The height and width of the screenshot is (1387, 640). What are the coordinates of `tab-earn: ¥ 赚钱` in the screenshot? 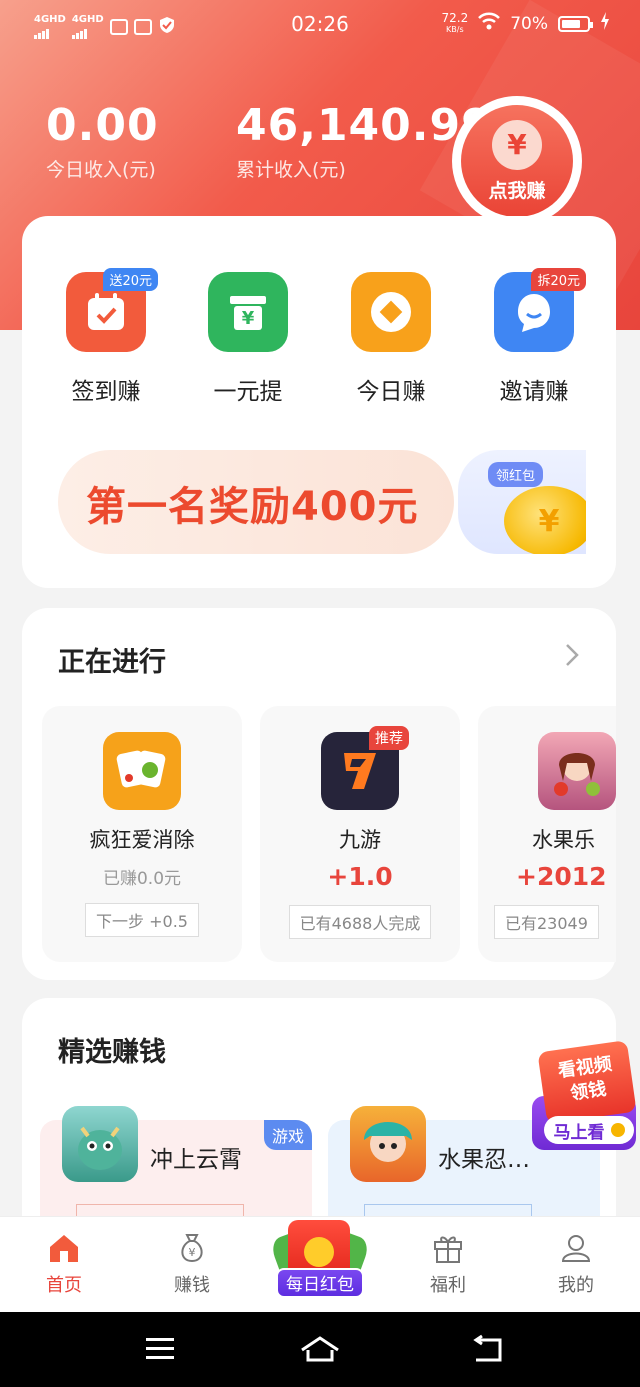 It's located at (192, 1264).